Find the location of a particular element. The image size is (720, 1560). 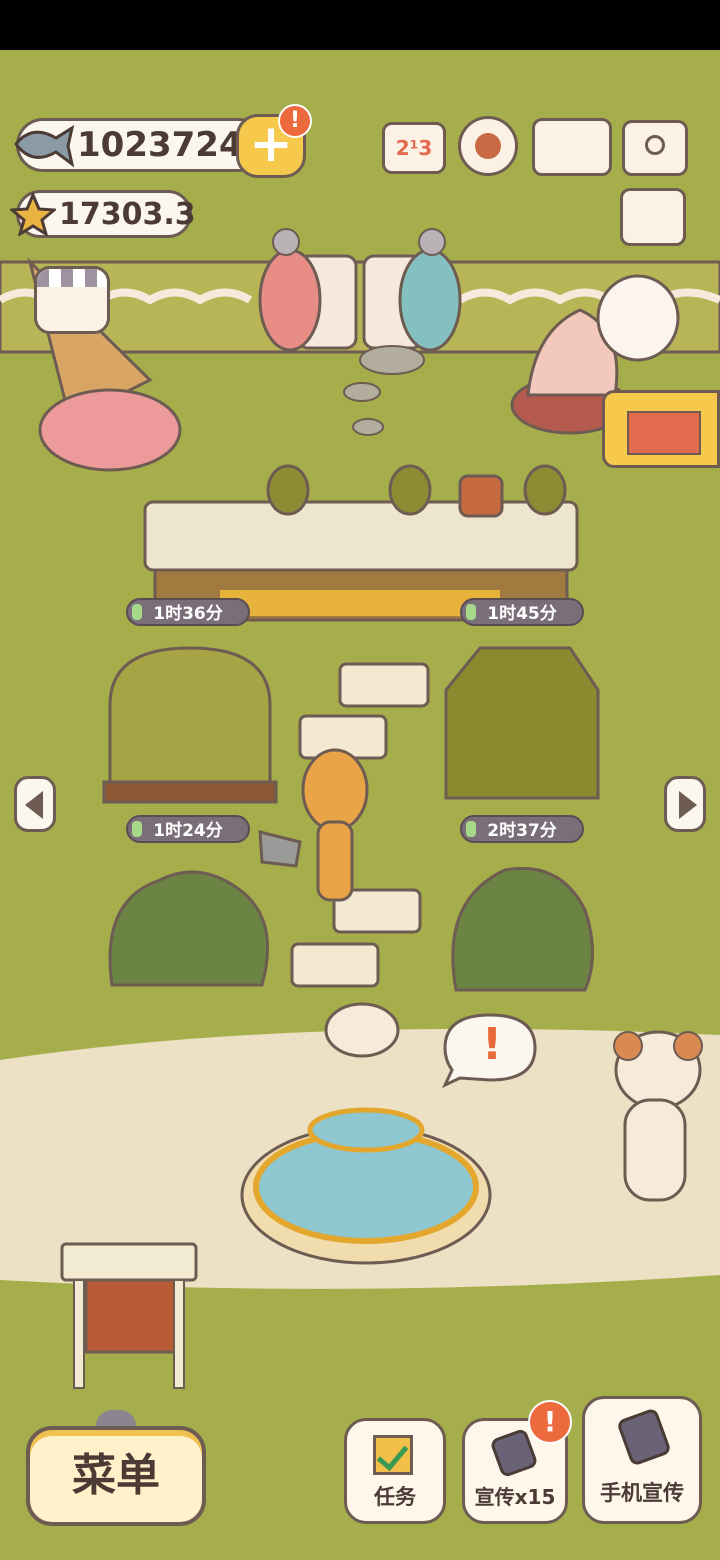

promote-label: 宣传x15 is located at coordinates (515, 1497).